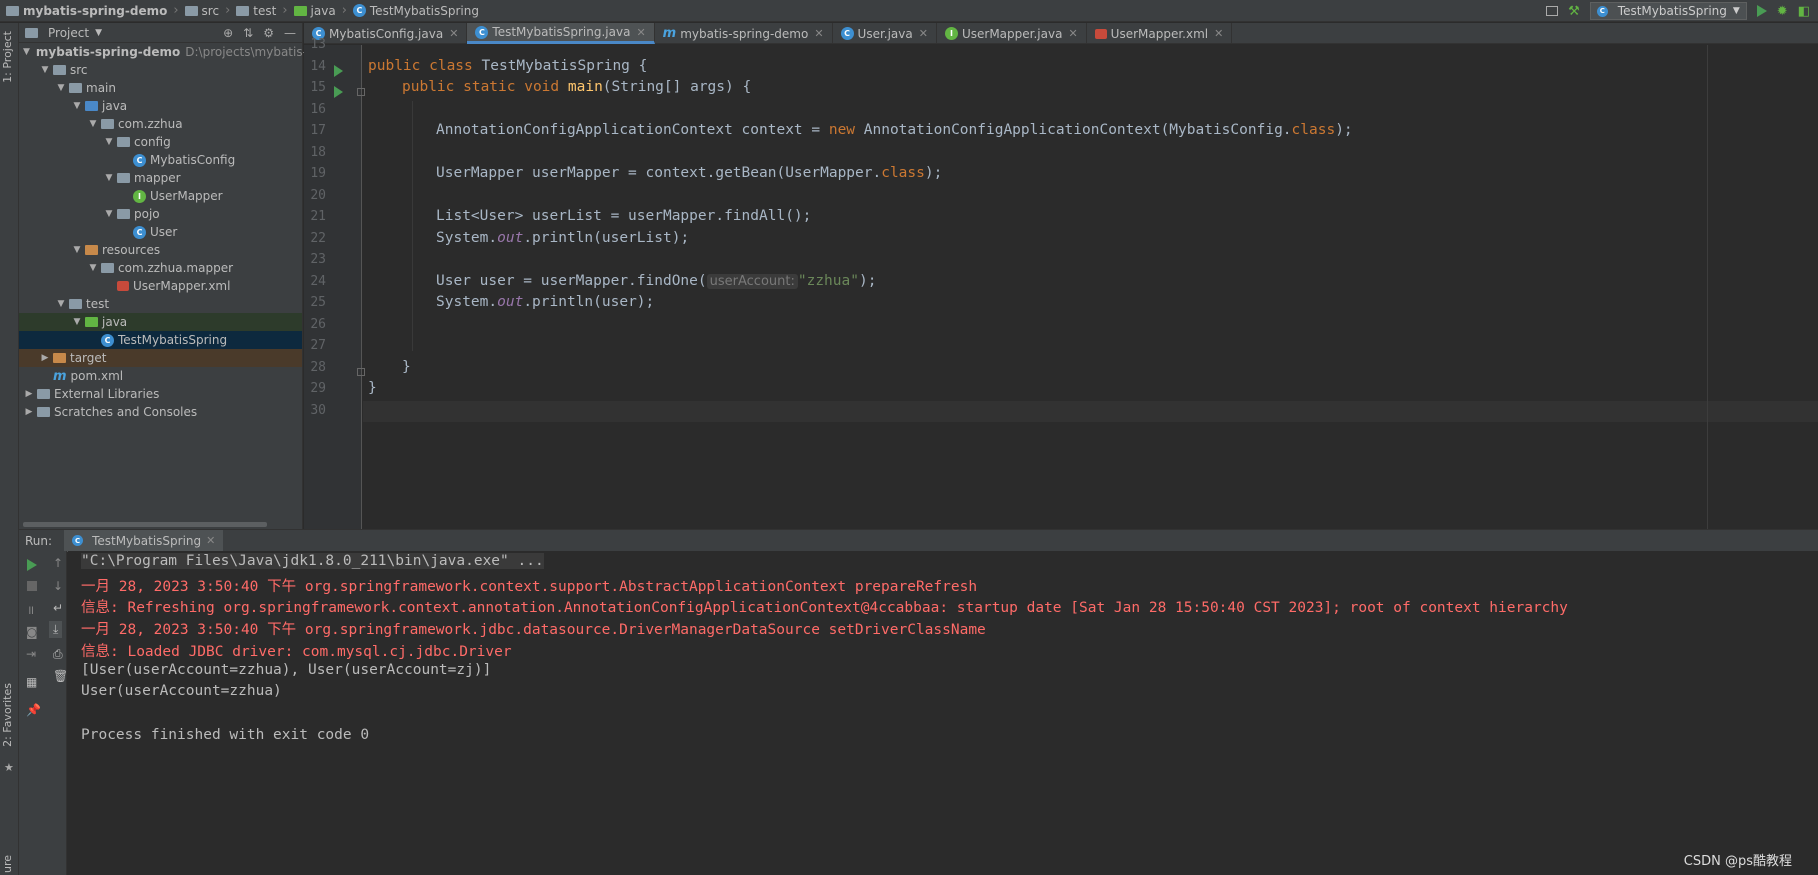 This screenshot has height=875, width=1818. I want to click on breadcrumb-project: mybatis-spring-demo ›, so click(89, 11).